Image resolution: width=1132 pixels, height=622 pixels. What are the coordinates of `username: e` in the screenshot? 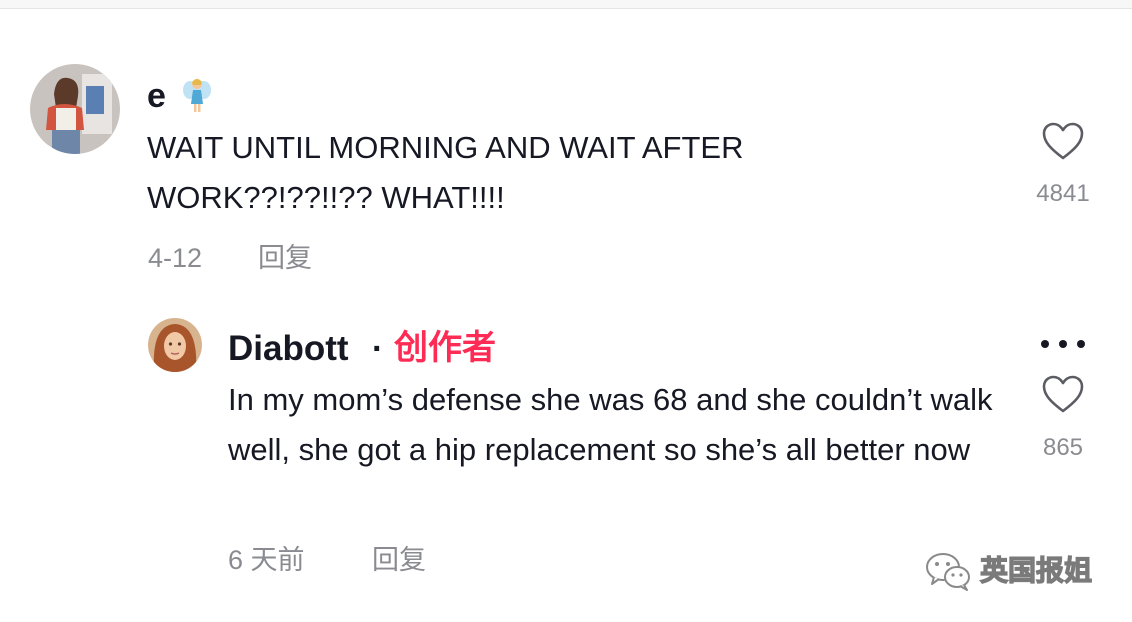 It's located at (156, 96).